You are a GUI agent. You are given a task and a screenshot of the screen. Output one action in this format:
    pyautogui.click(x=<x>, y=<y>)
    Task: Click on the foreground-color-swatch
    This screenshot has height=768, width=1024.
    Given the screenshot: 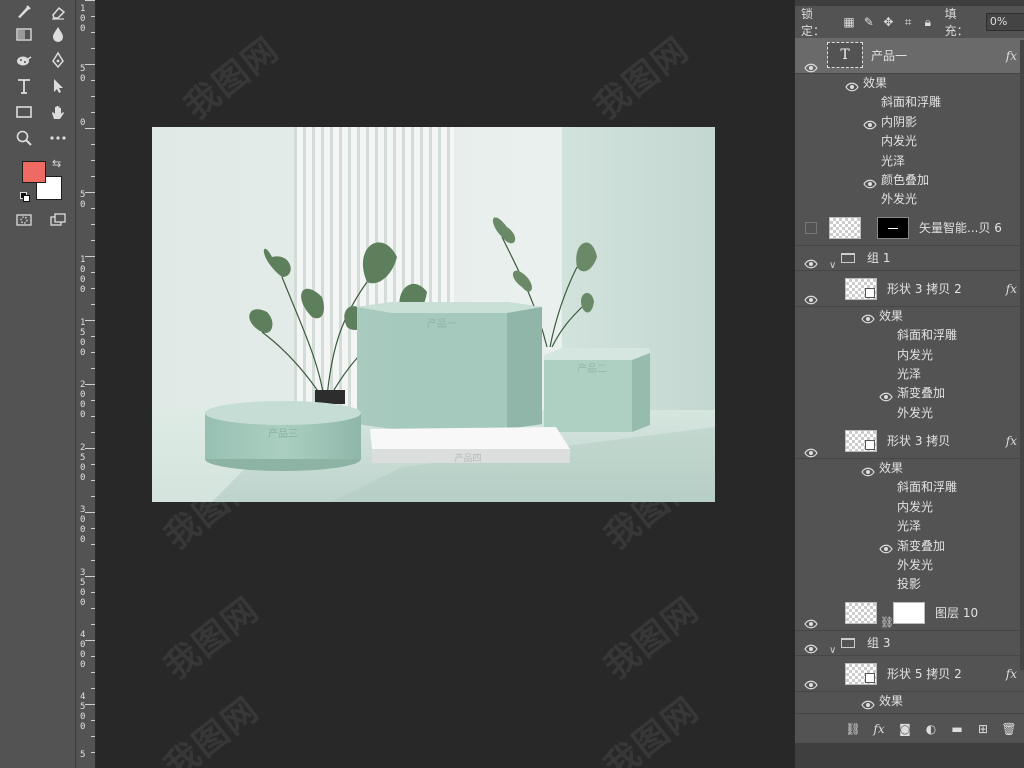 What is the action you would take?
    pyautogui.click(x=34, y=172)
    